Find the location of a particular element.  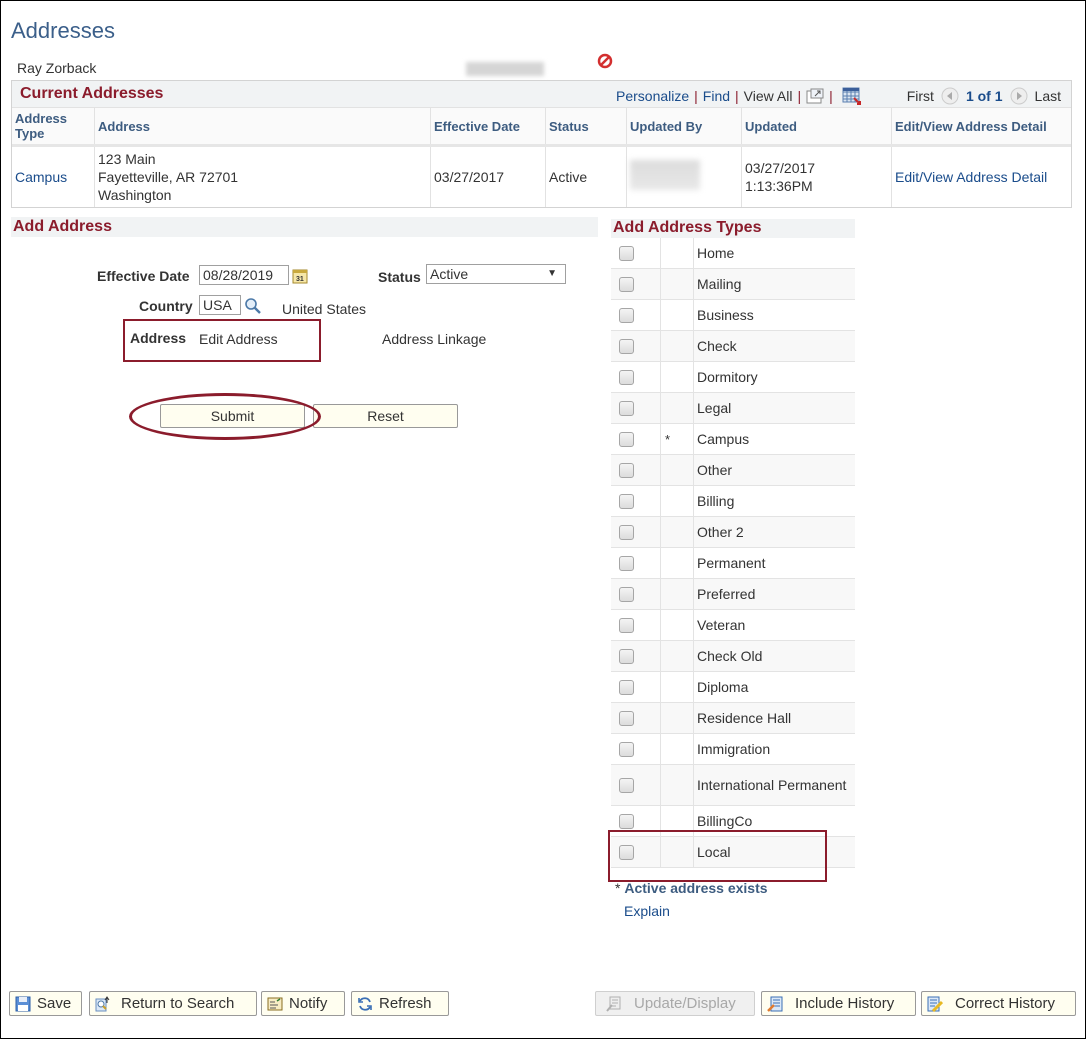

address-type-row: Residence Hall is located at coordinates (733, 718).